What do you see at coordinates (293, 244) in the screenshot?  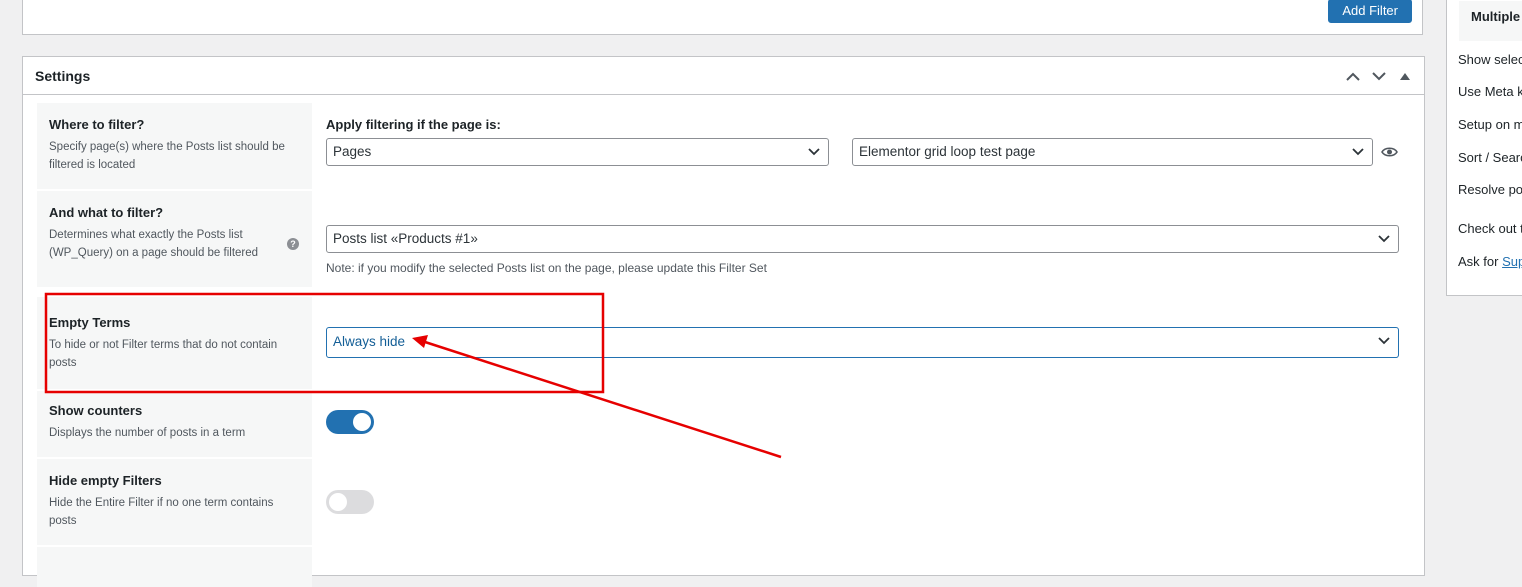 I see `help-icon: ?` at bounding box center [293, 244].